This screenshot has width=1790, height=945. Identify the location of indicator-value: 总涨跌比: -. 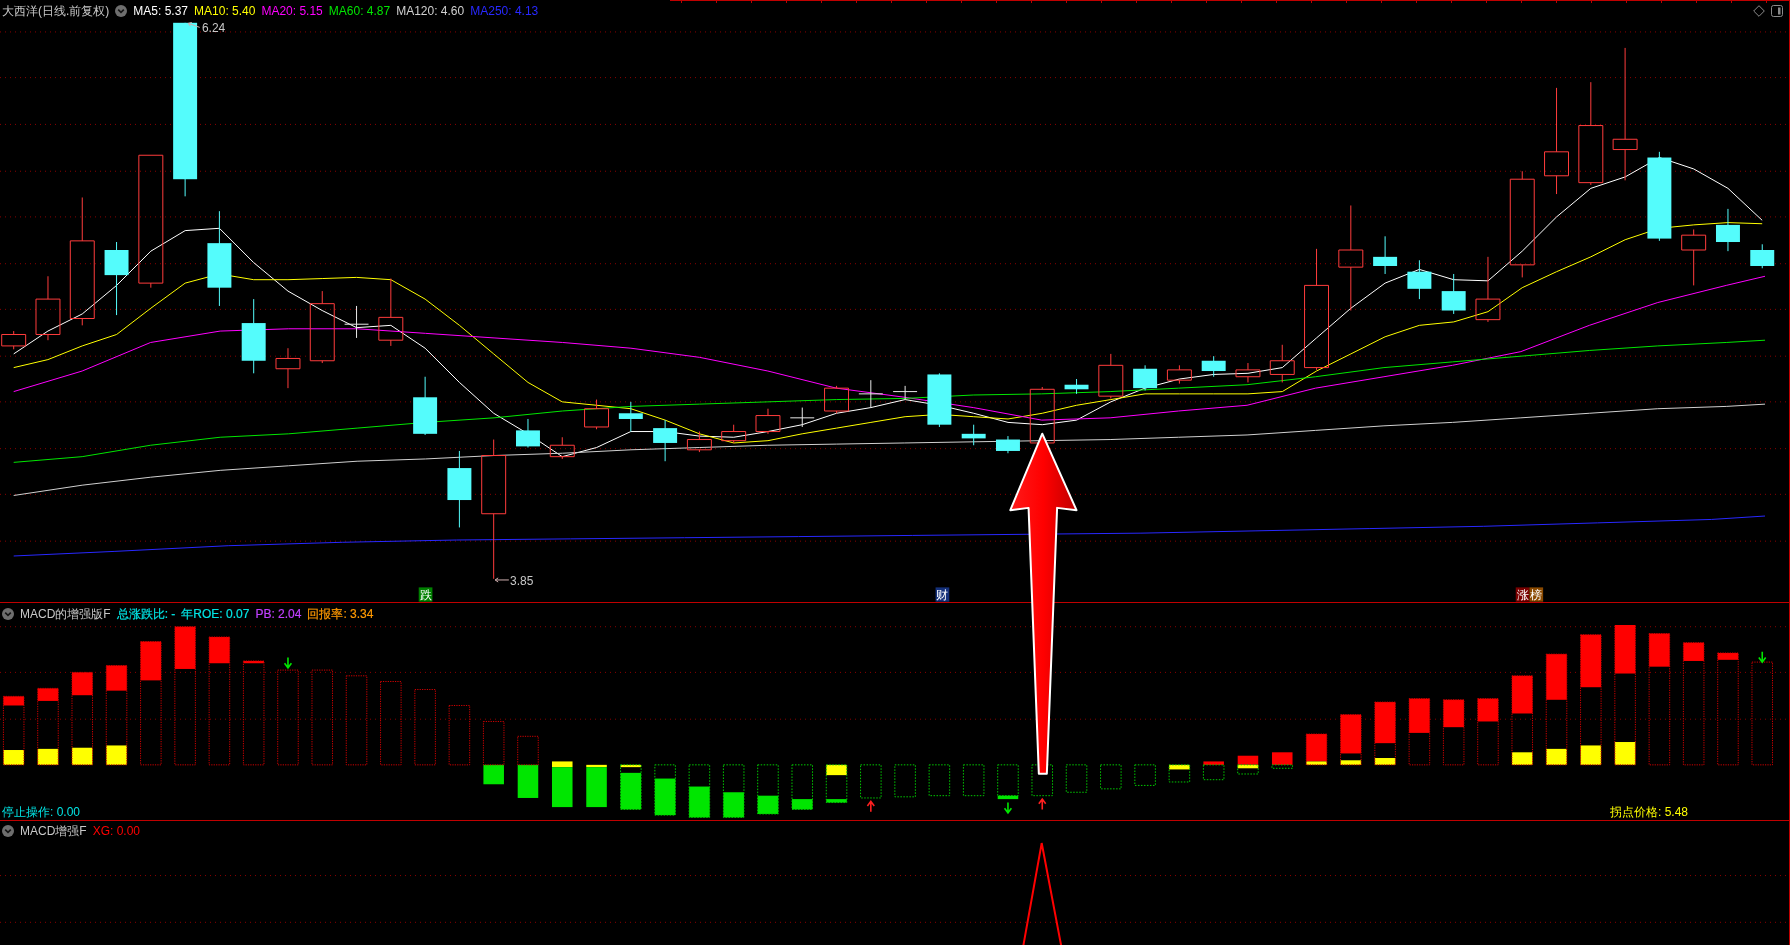
(146, 614).